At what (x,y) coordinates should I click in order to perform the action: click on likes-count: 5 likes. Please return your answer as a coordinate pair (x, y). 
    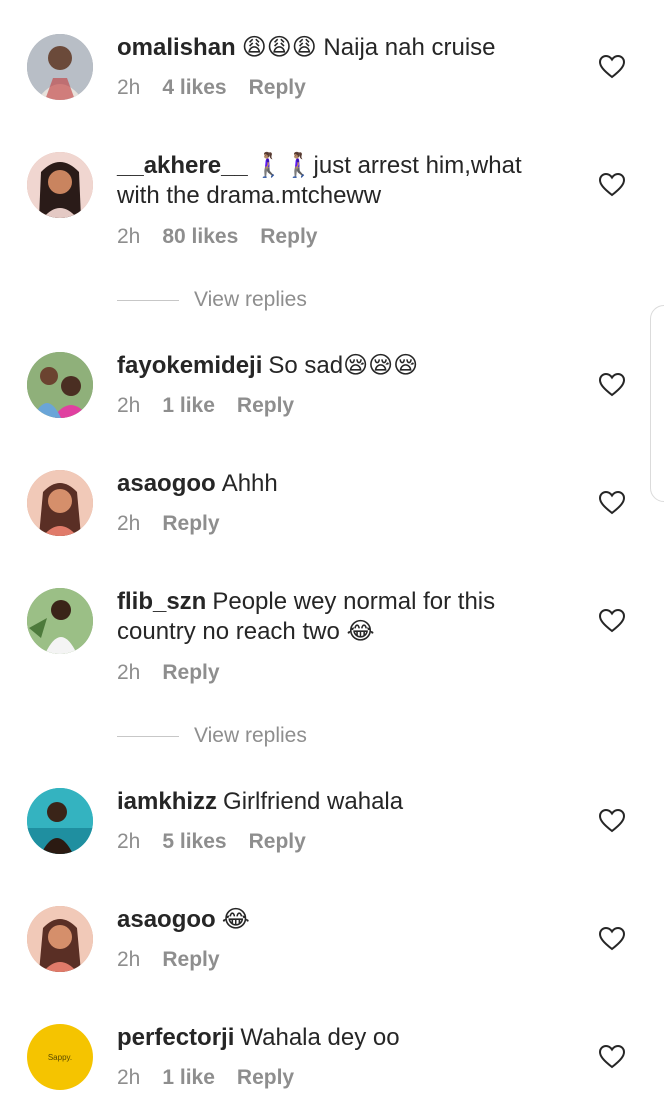
    Looking at the image, I should click on (194, 841).